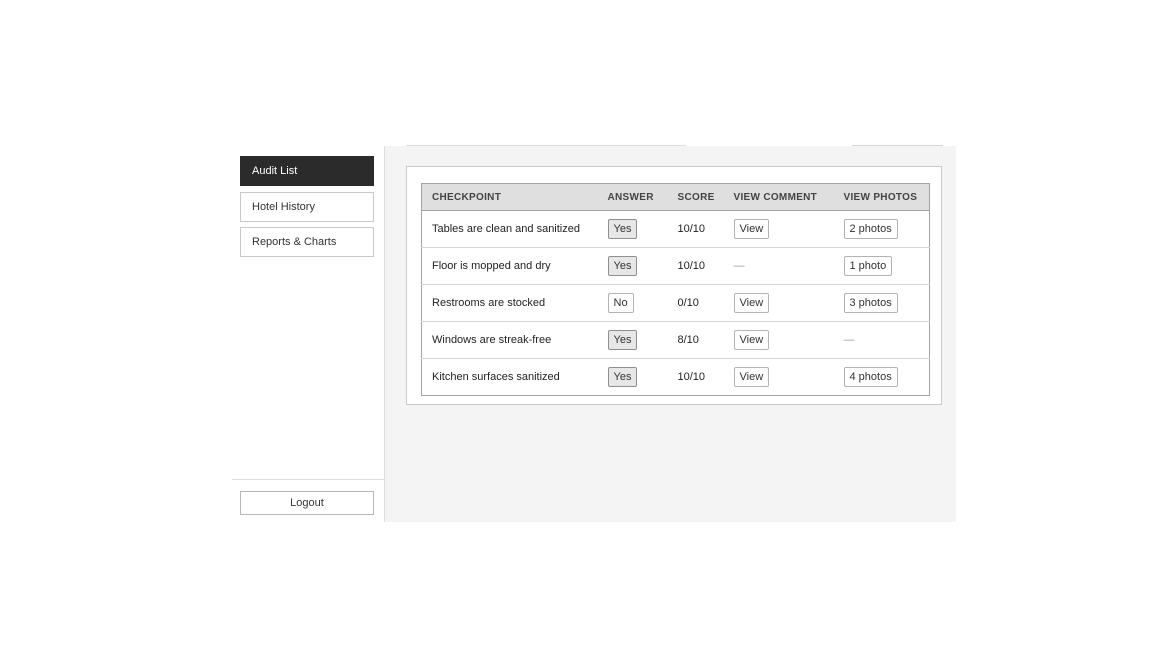 This screenshot has height=648, width=1152. What do you see at coordinates (307, 242) in the screenshot?
I see `sidebar-item-reports-charts: Reports & Charts` at bounding box center [307, 242].